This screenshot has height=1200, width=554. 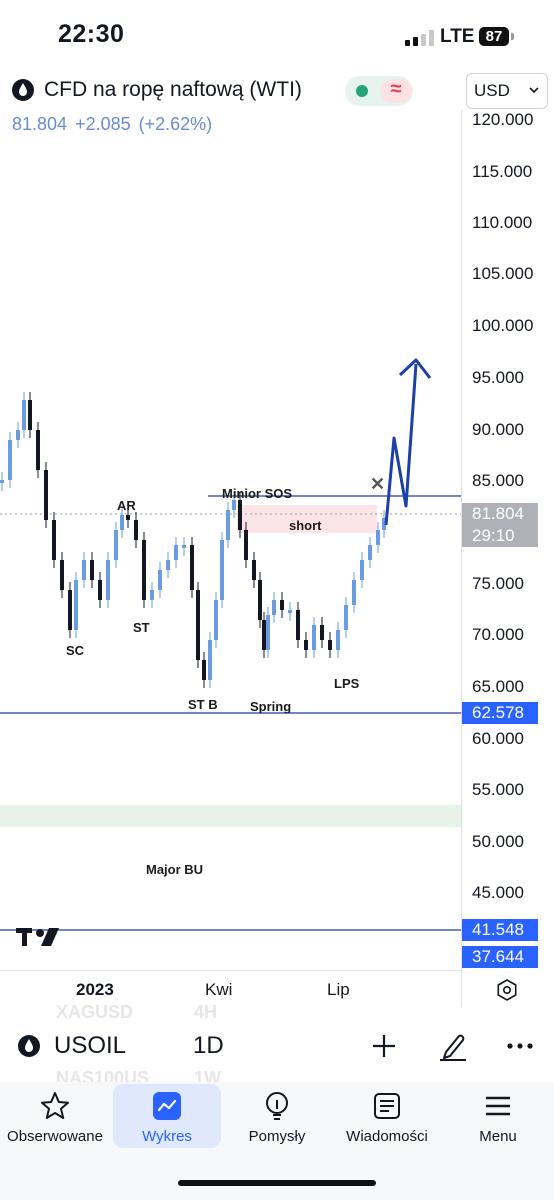 I want to click on nav-news: Wiadomości, so click(x=387, y=1116).